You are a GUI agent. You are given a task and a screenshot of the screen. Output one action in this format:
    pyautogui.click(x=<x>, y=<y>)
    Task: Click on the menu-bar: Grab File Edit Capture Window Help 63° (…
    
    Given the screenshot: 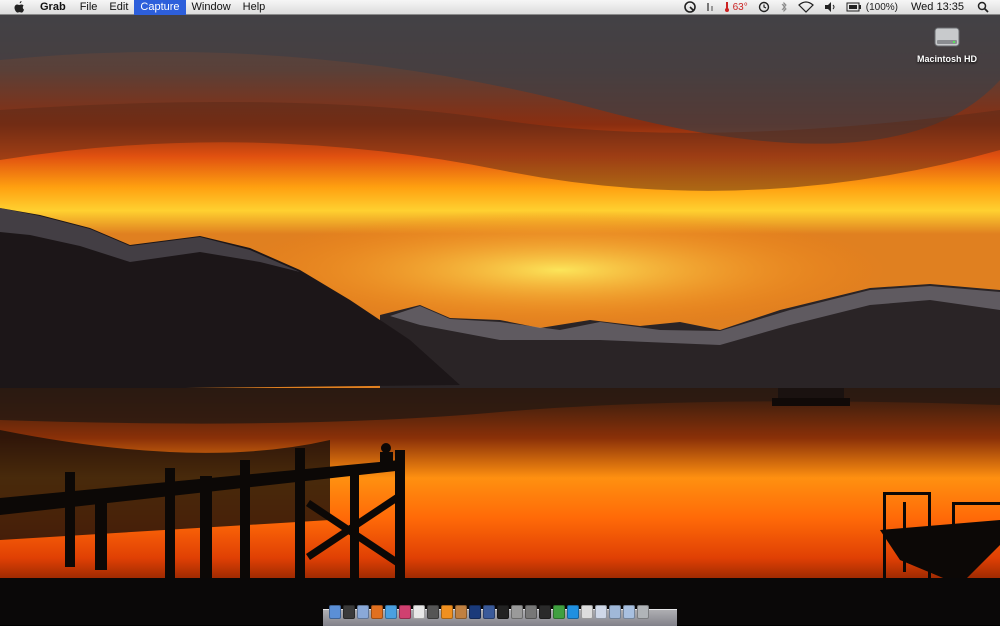 What is the action you would take?
    pyautogui.click(x=500, y=7)
    